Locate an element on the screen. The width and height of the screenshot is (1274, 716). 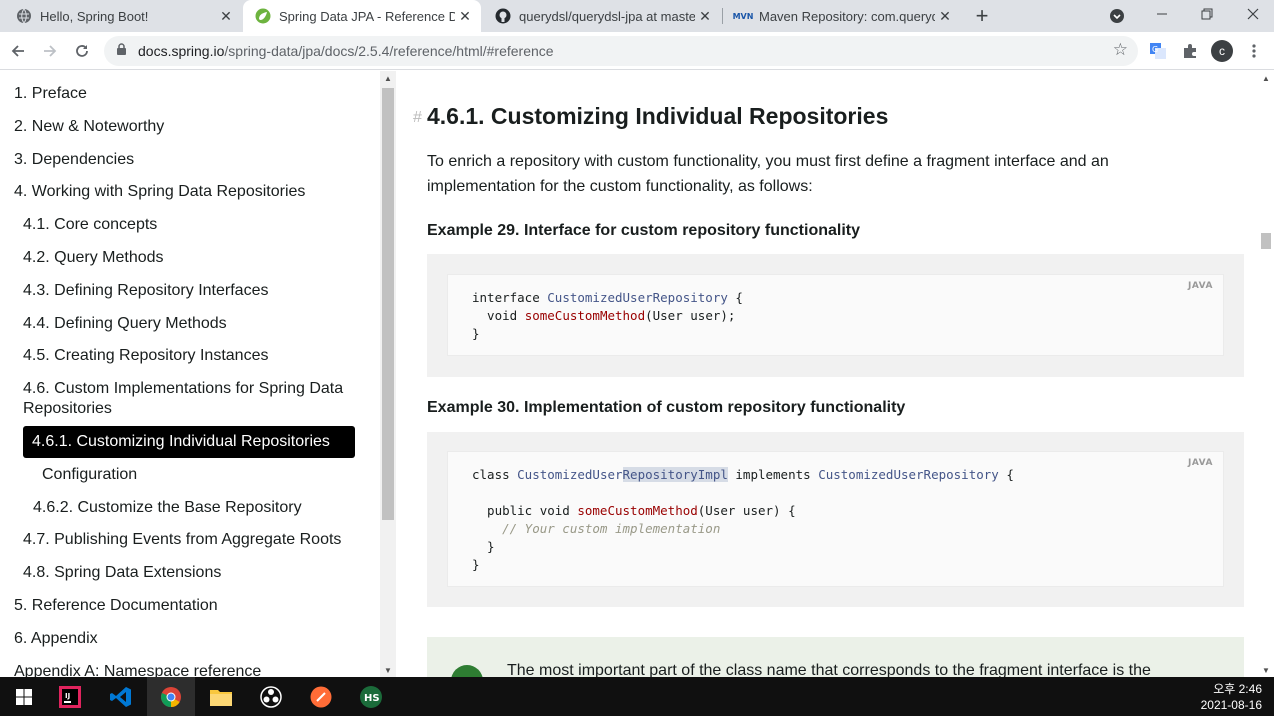
translate-icon: G is located at coordinates (1158, 51).